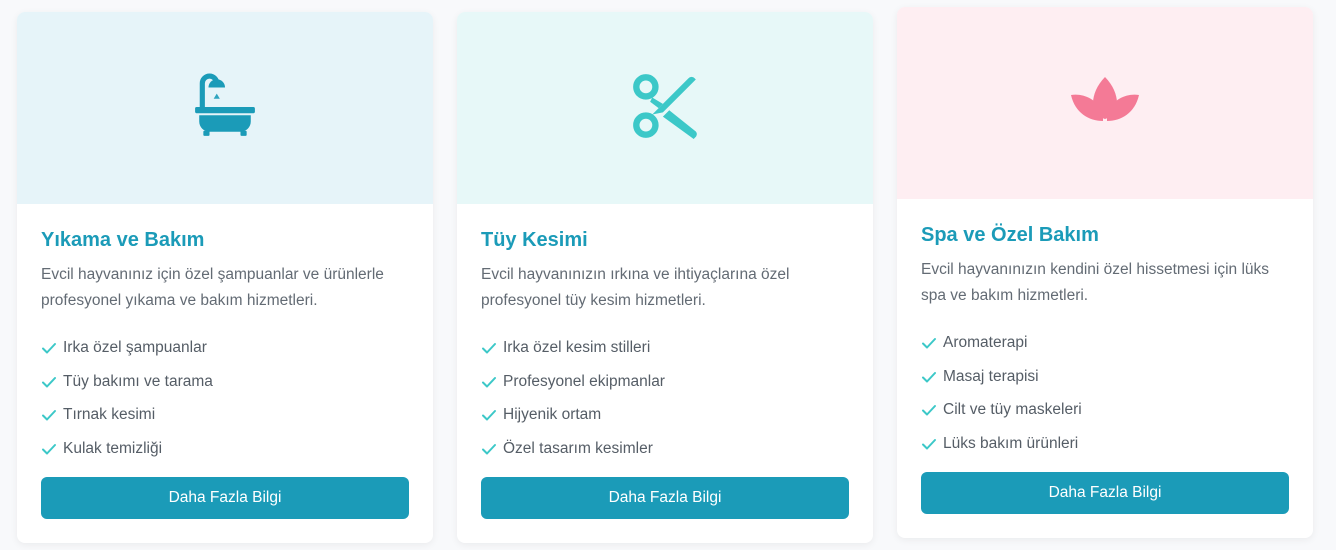 Image resolution: width=1336 pixels, height=550 pixels. Describe the element at coordinates (534, 240) in the screenshot. I see `card-title: Tüy Kesimi` at that location.